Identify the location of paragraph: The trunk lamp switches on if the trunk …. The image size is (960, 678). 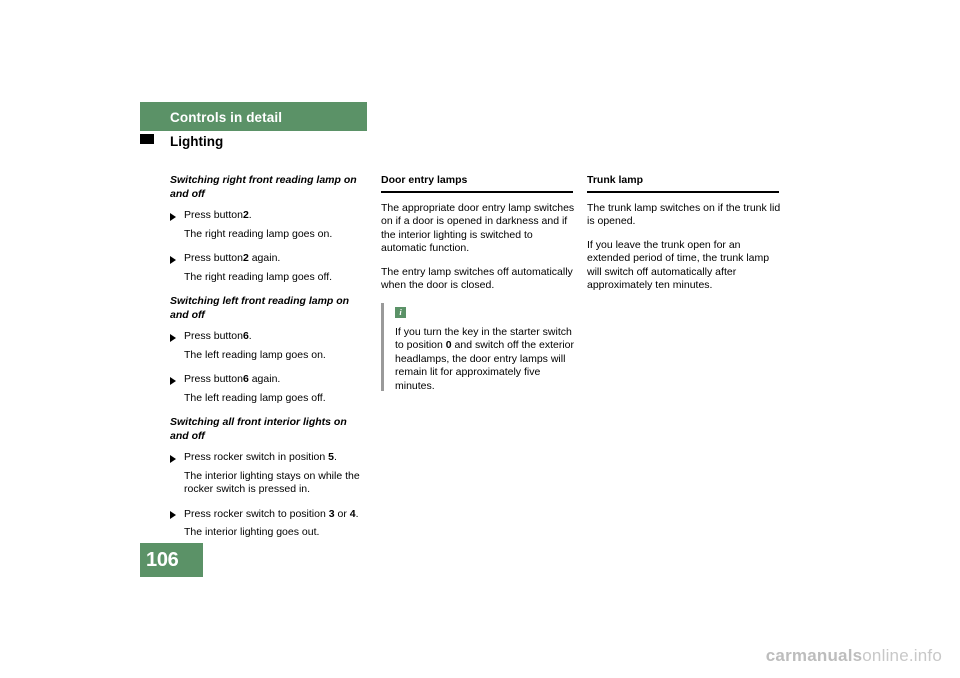
(684, 214).